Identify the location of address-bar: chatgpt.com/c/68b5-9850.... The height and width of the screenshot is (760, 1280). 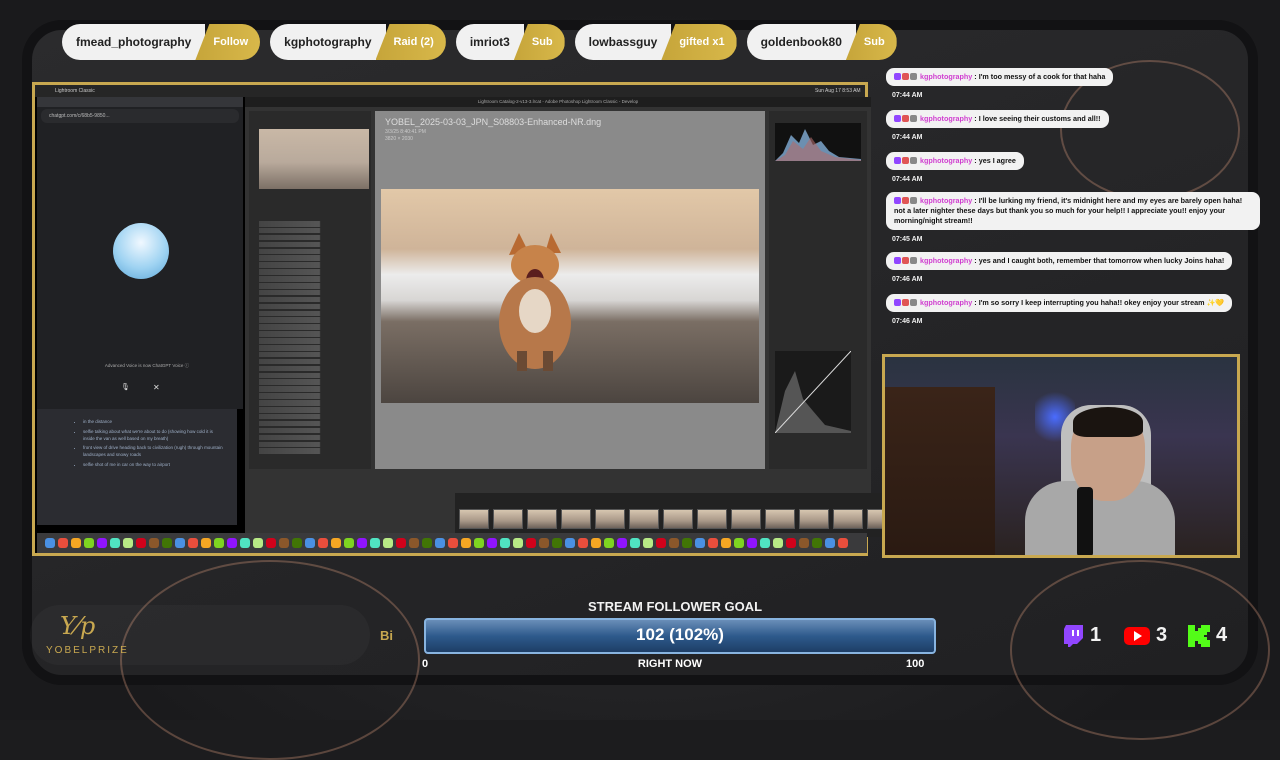
(140, 116).